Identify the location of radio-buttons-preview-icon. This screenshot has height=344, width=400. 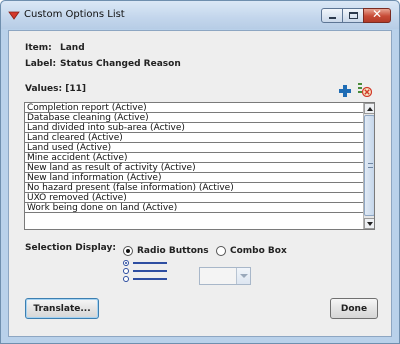
(146, 273).